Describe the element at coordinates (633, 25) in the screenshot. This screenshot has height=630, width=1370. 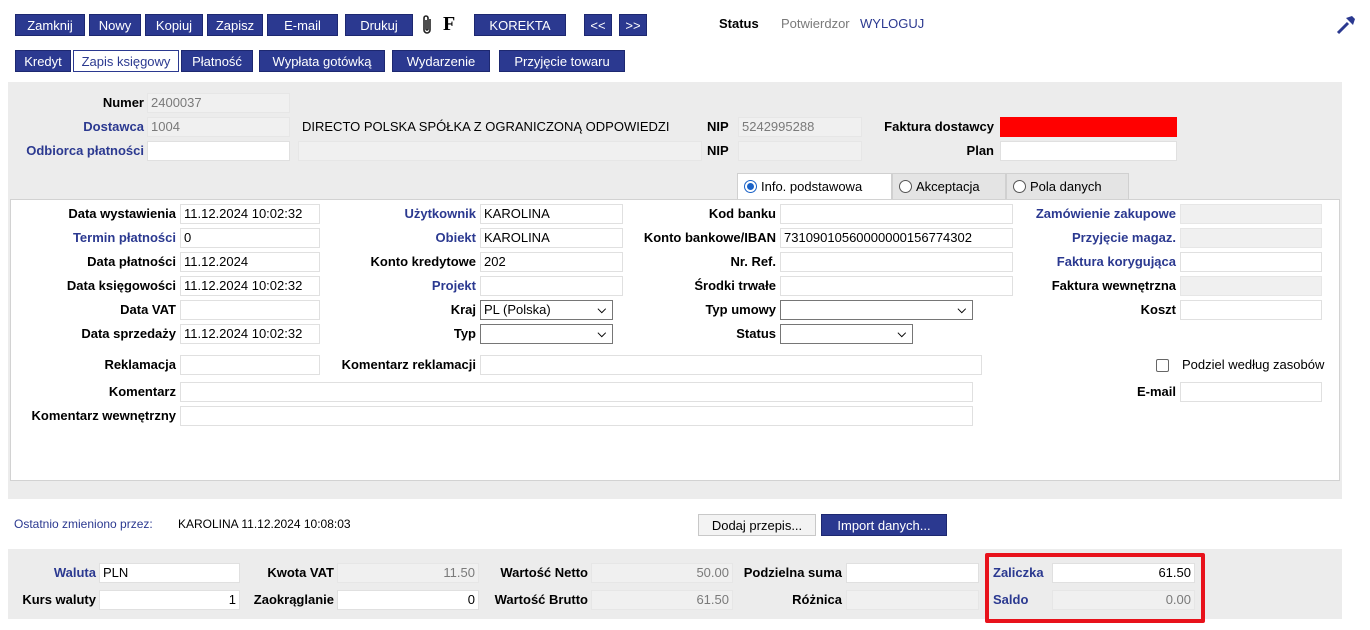
I see `next-button: >>` at that location.